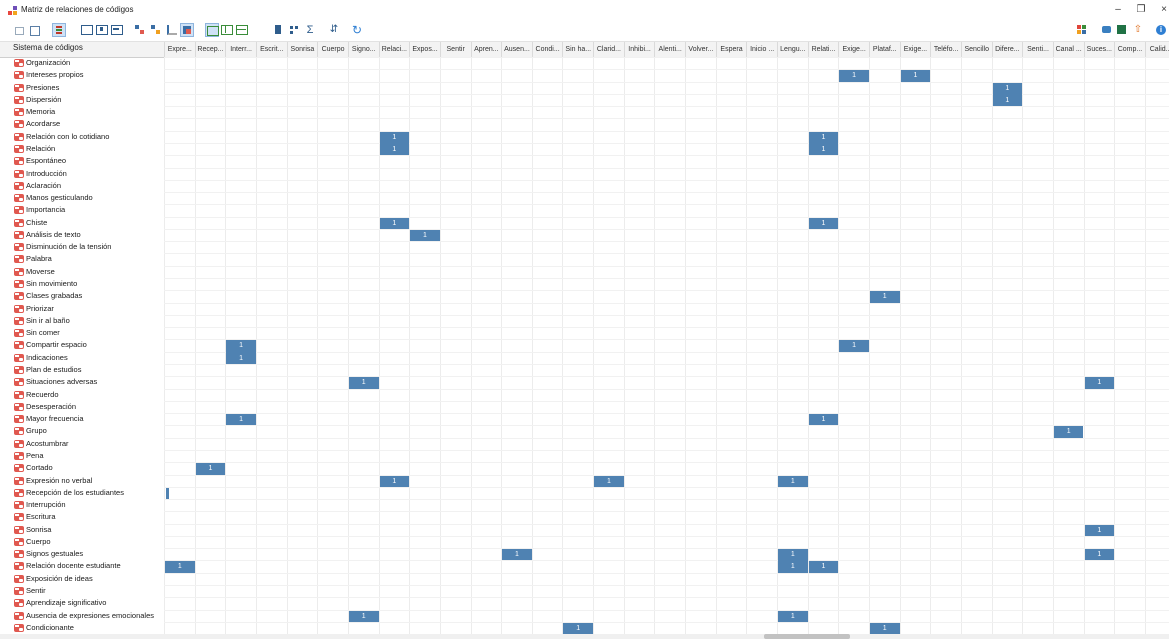  Describe the element at coordinates (49, 75) in the screenshot. I see `code-row: Intereses propios` at that location.